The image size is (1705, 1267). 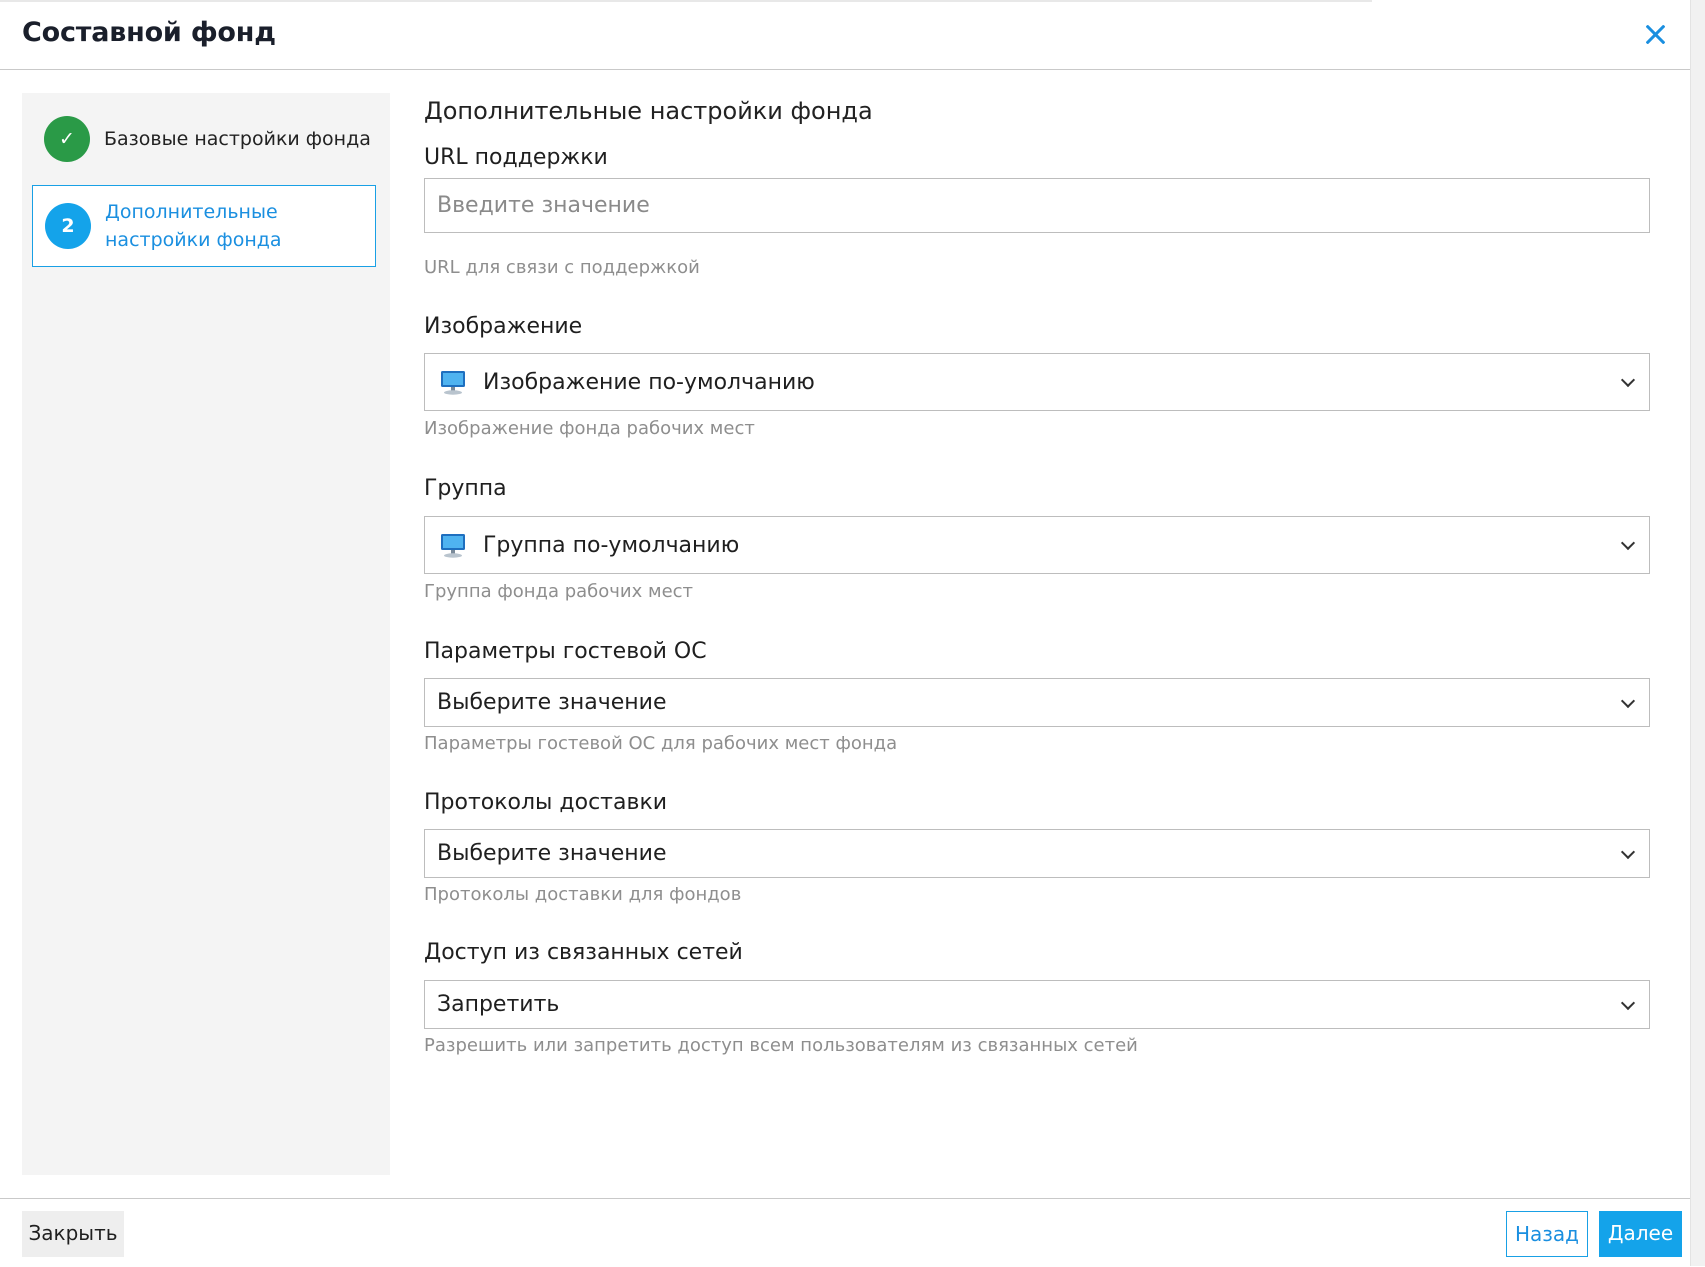 What do you see at coordinates (1640, 1234) in the screenshot?
I see `next-button: Далее` at bounding box center [1640, 1234].